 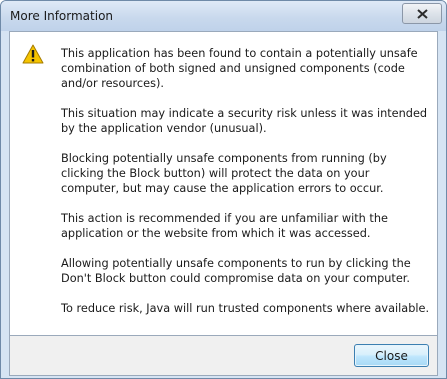 What do you see at coordinates (223, 356) in the screenshot?
I see `button-bar: Close` at bounding box center [223, 356].